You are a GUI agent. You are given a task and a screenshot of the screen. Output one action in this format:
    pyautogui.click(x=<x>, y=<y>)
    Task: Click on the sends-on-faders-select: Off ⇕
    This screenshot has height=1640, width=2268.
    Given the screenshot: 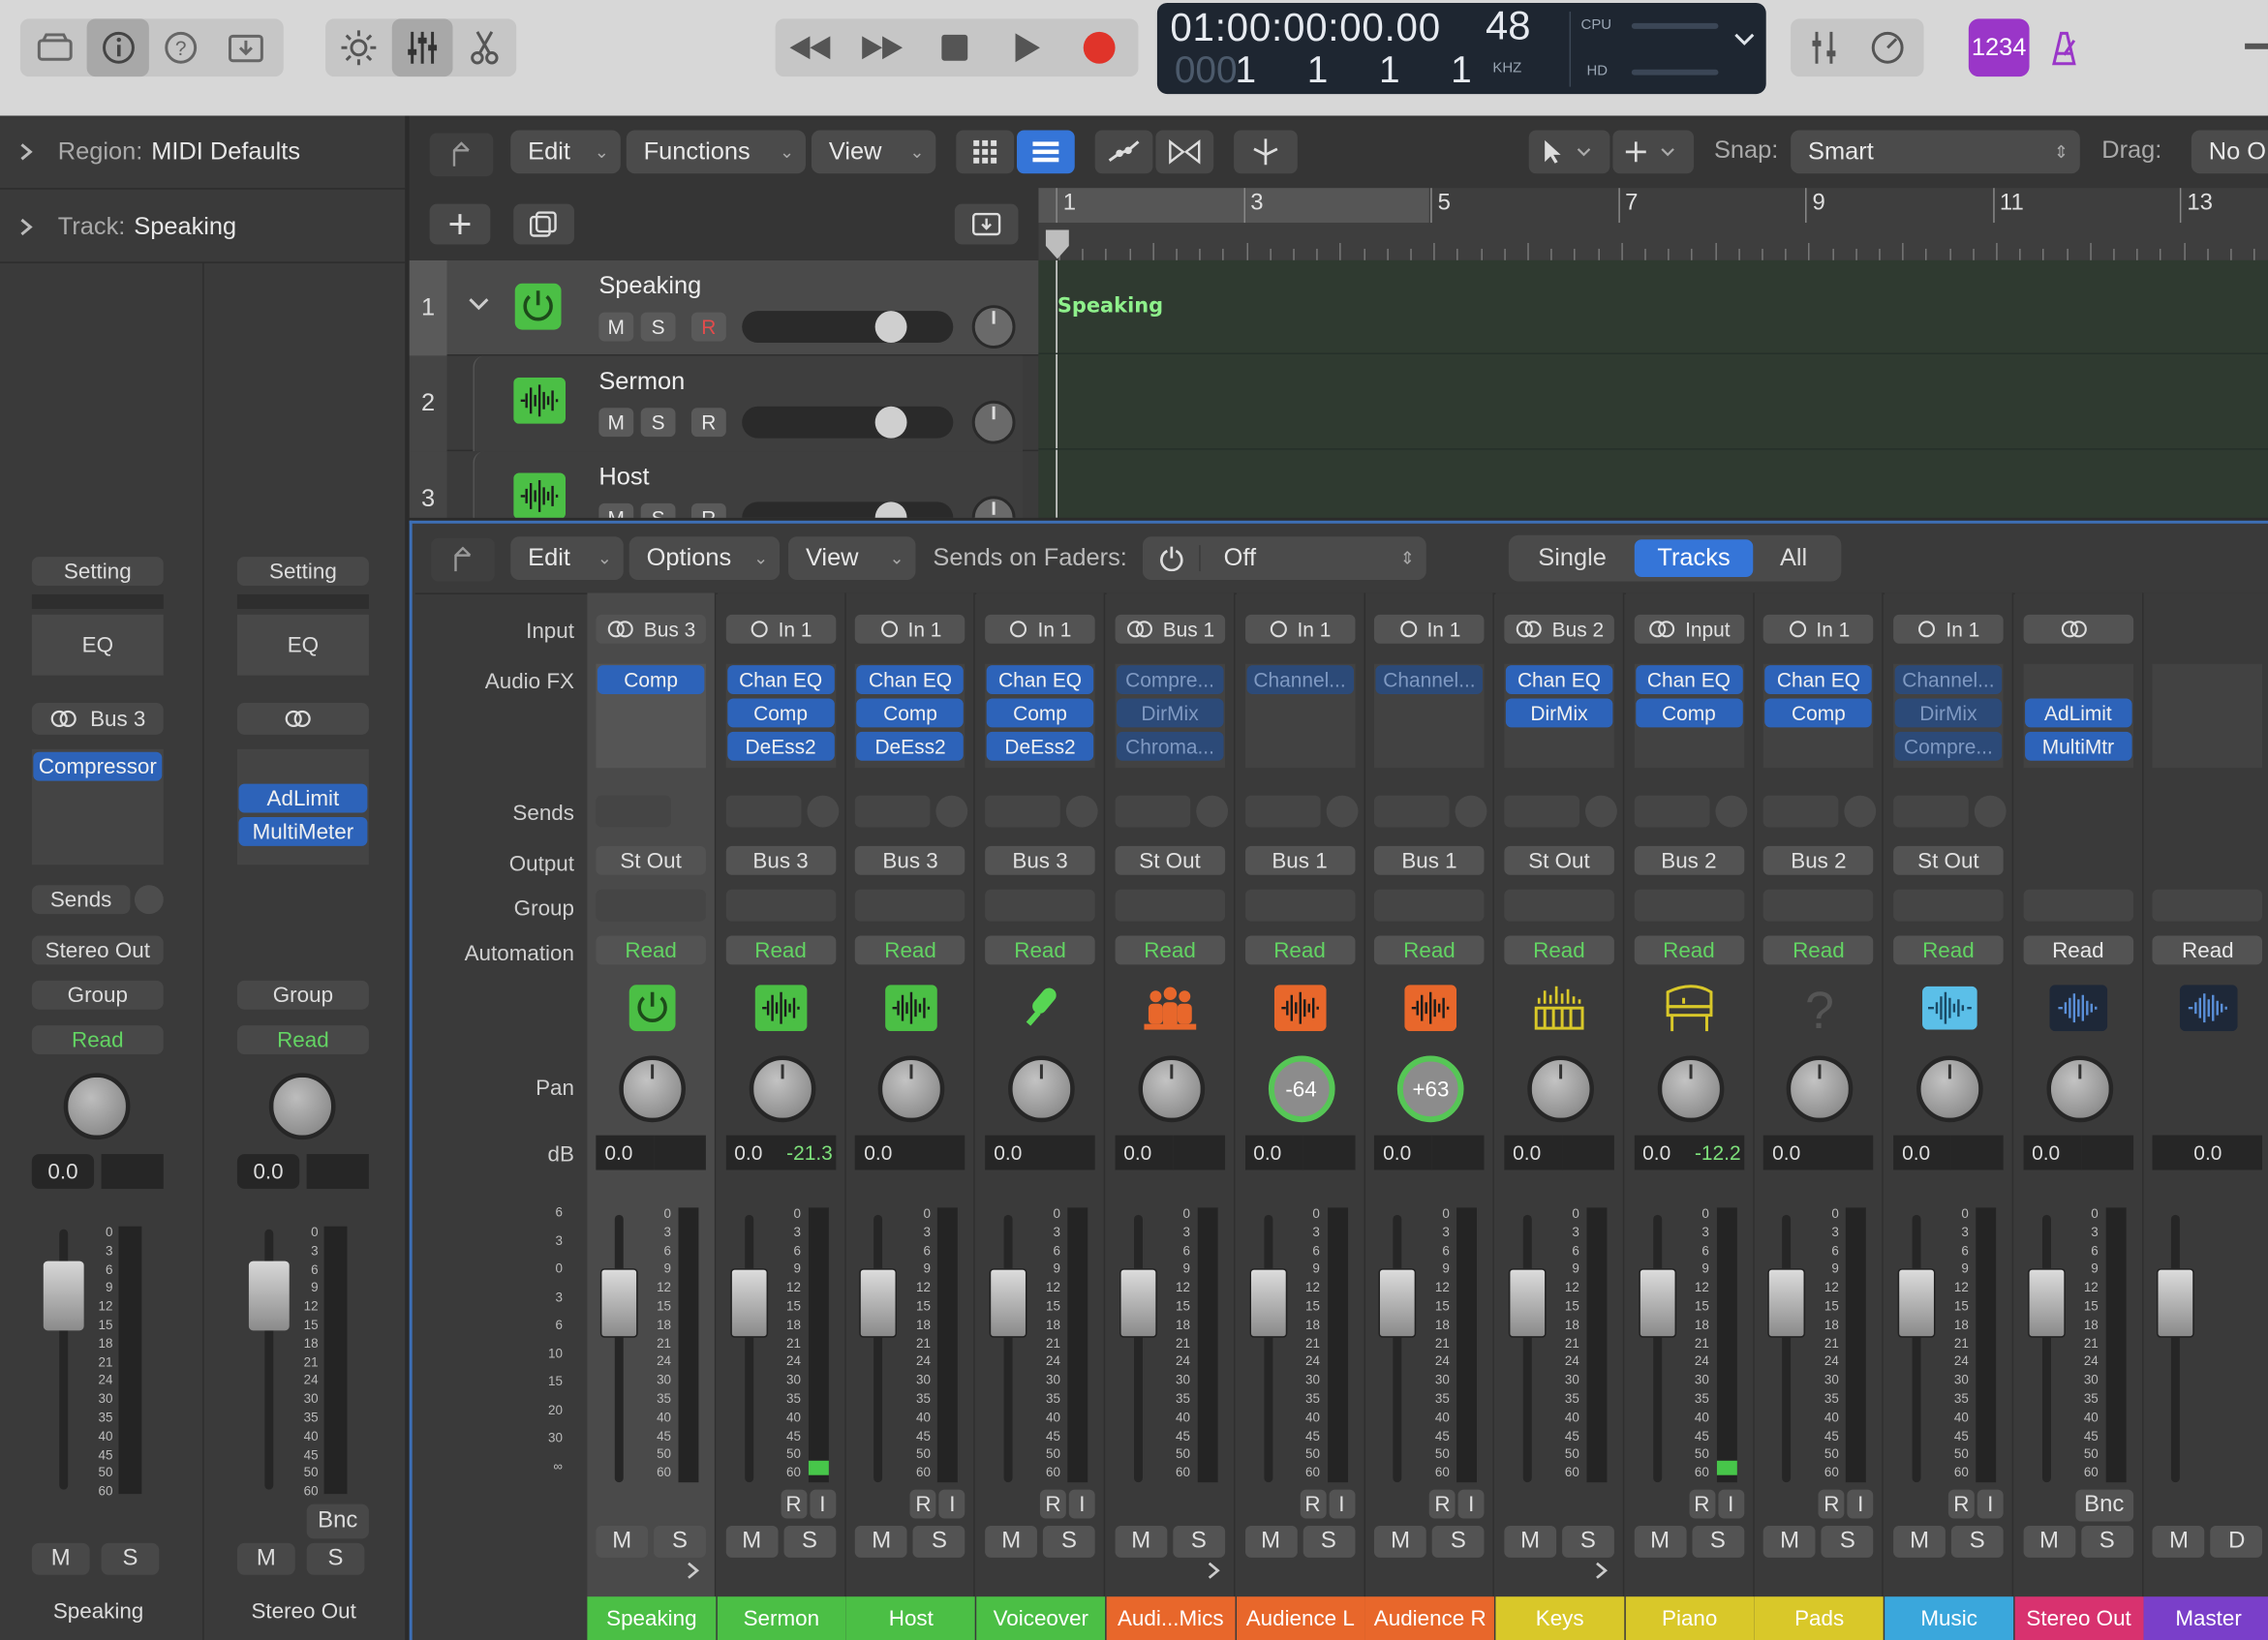 What is the action you would take?
    pyautogui.click(x=1284, y=558)
    